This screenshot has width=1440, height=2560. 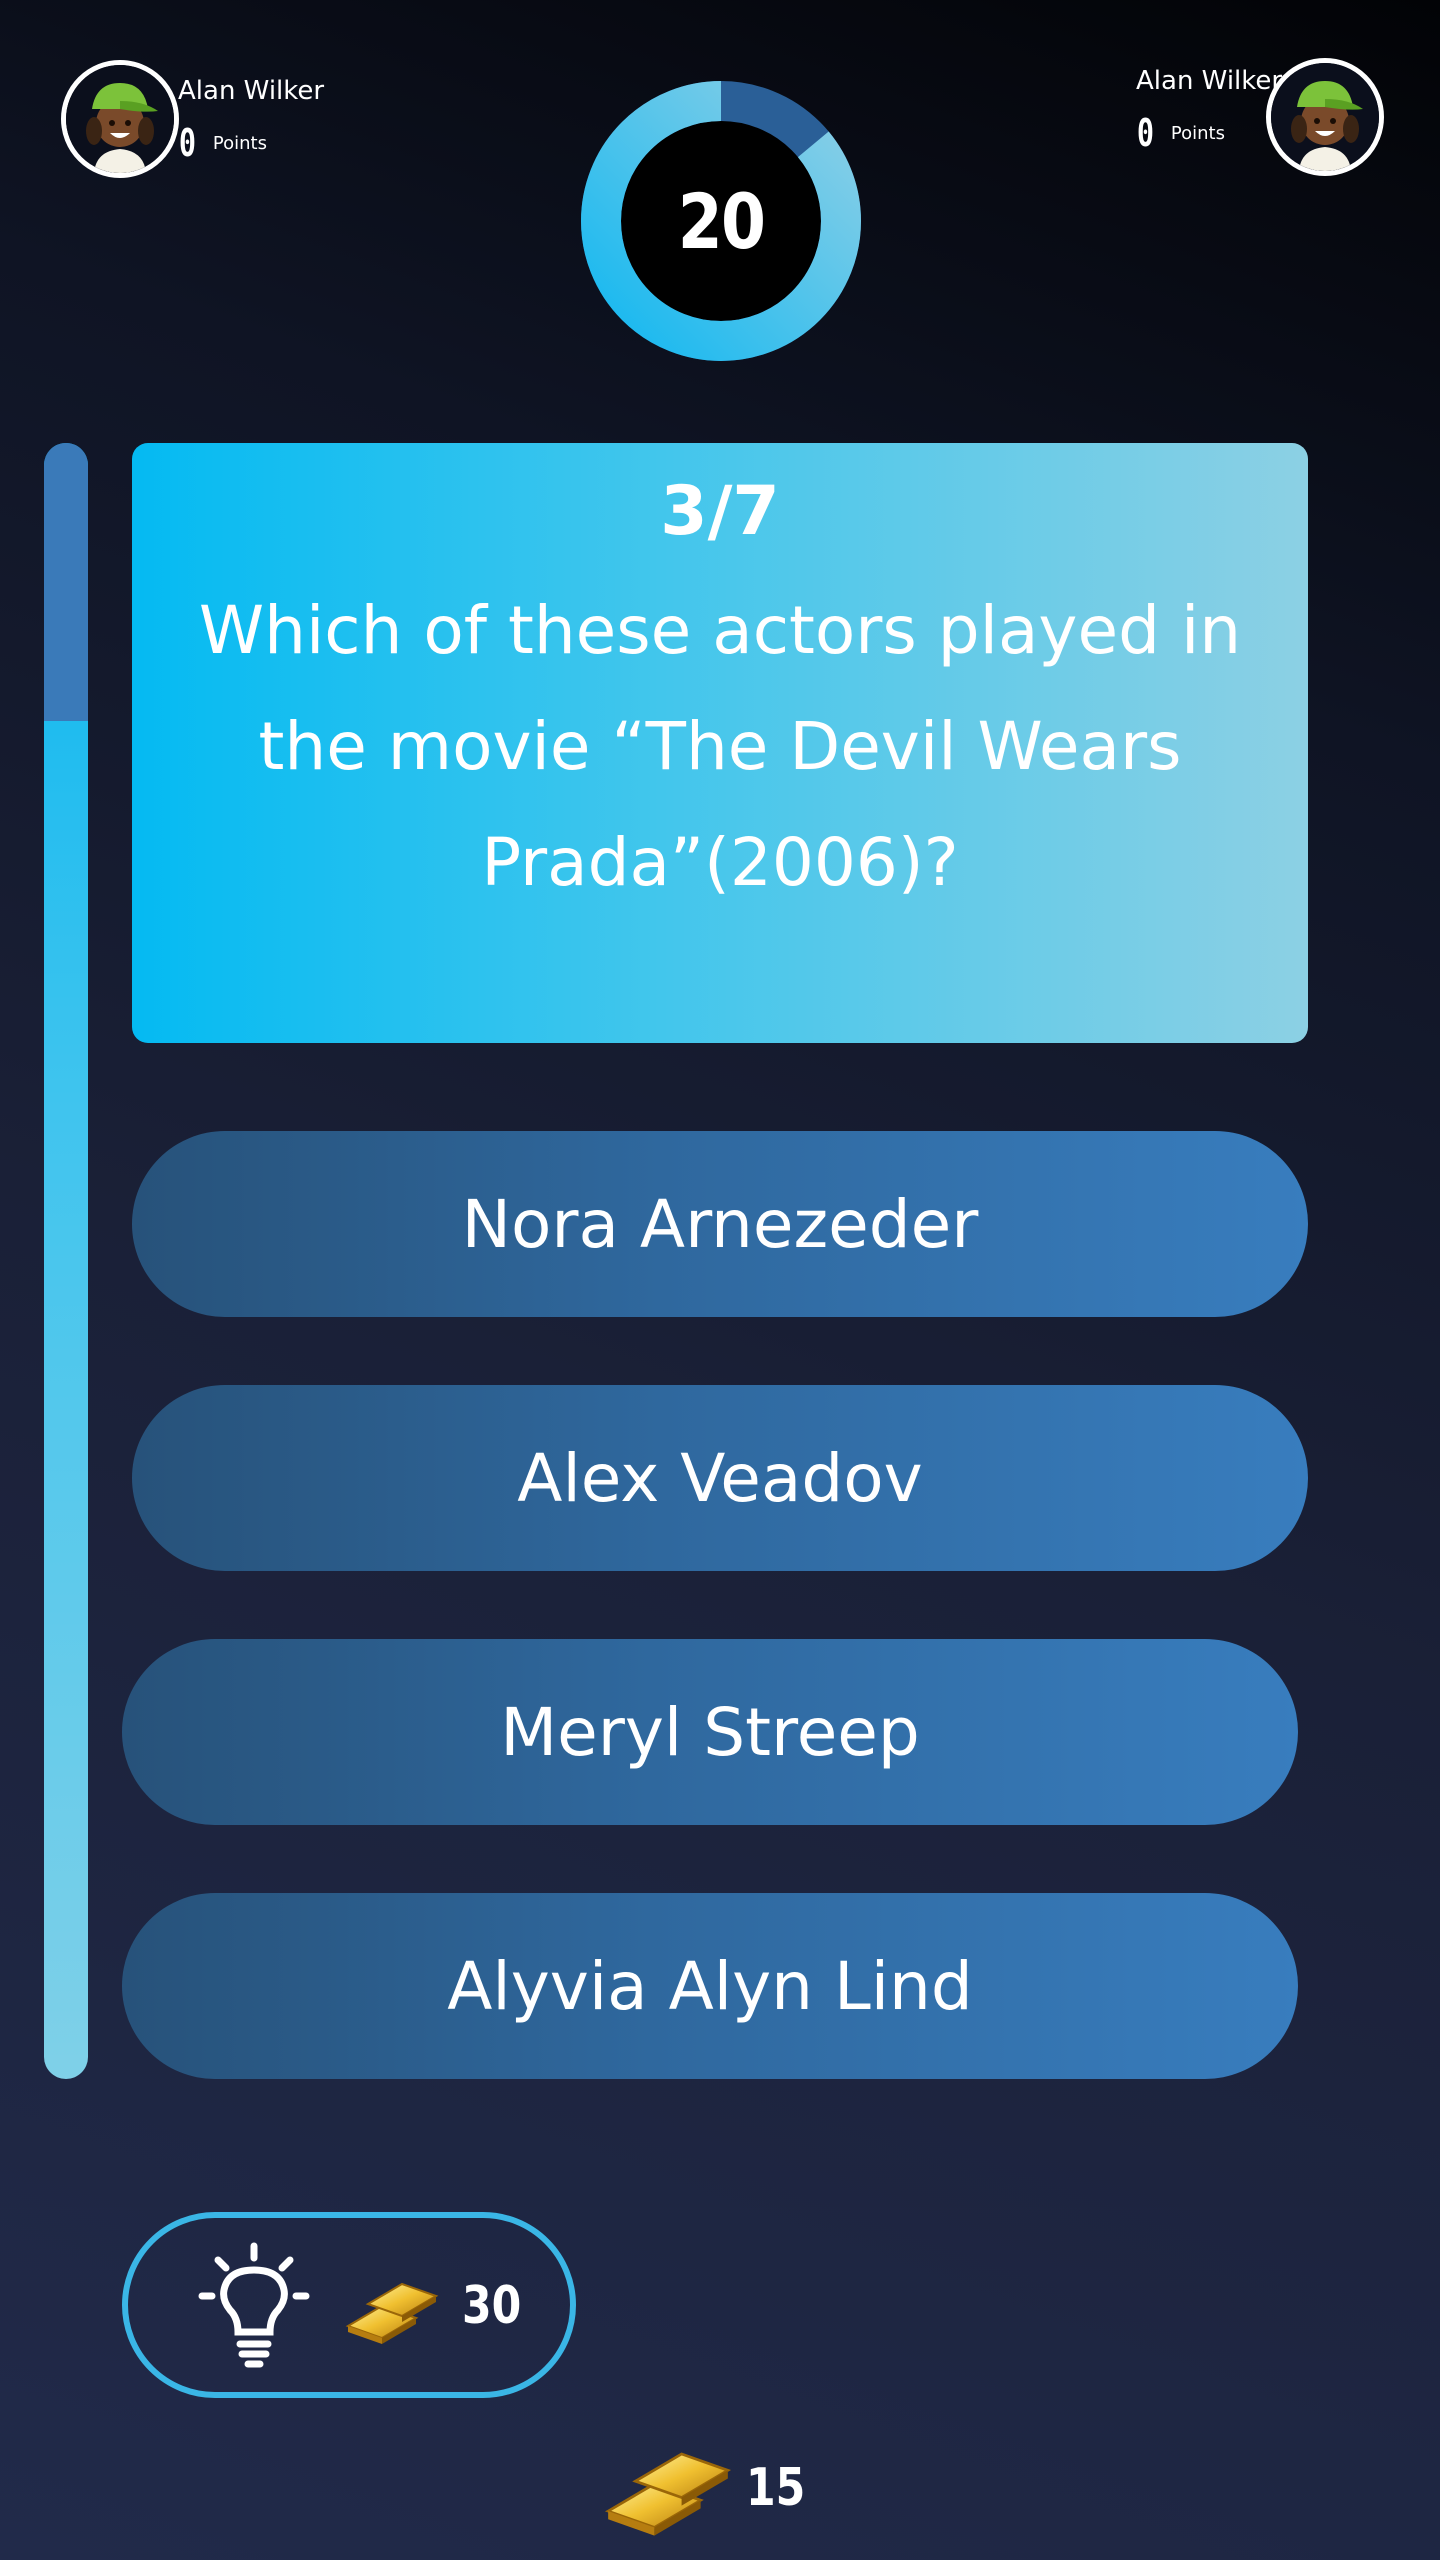 What do you see at coordinates (720, 1224) in the screenshot?
I see `answer-option-1: Nora Arnezeder` at bounding box center [720, 1224].